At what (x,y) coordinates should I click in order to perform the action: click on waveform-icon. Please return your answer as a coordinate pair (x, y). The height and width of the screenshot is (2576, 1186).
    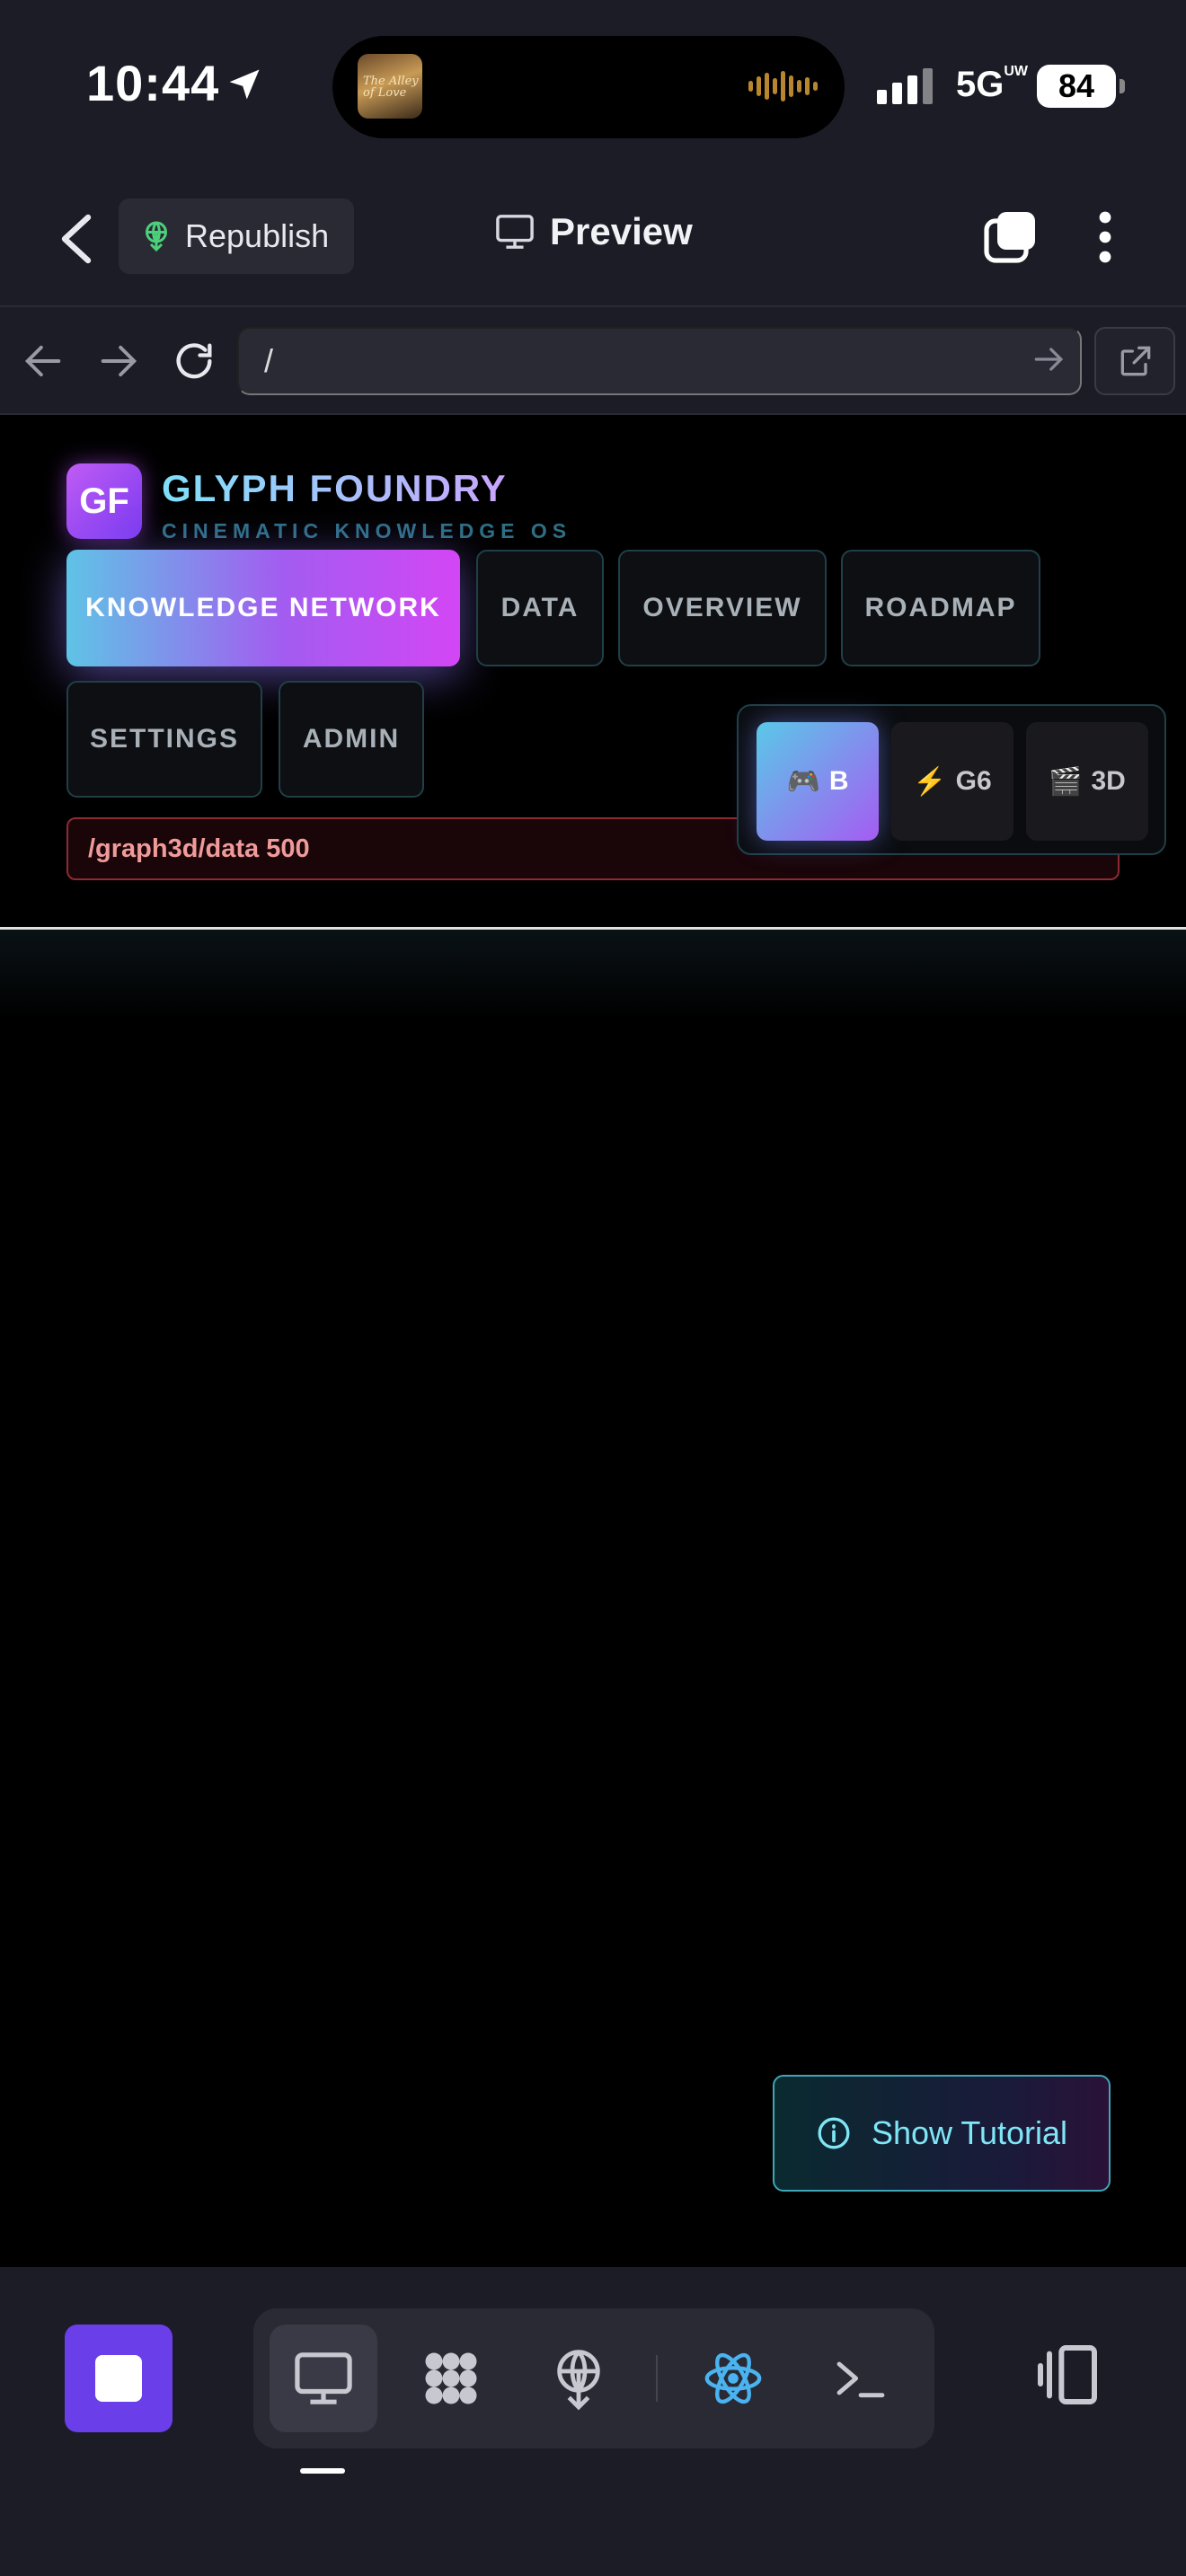
    Looking at the image, I should click on (783, 86).